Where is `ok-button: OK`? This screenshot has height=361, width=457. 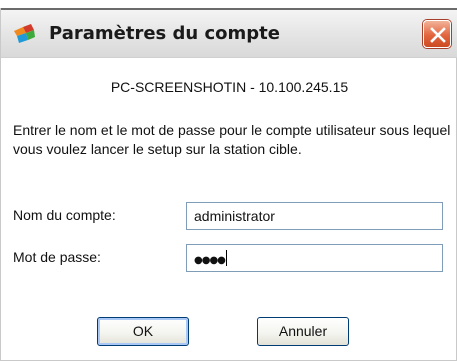 ok-button: OK is located at coordinates (143, 331).